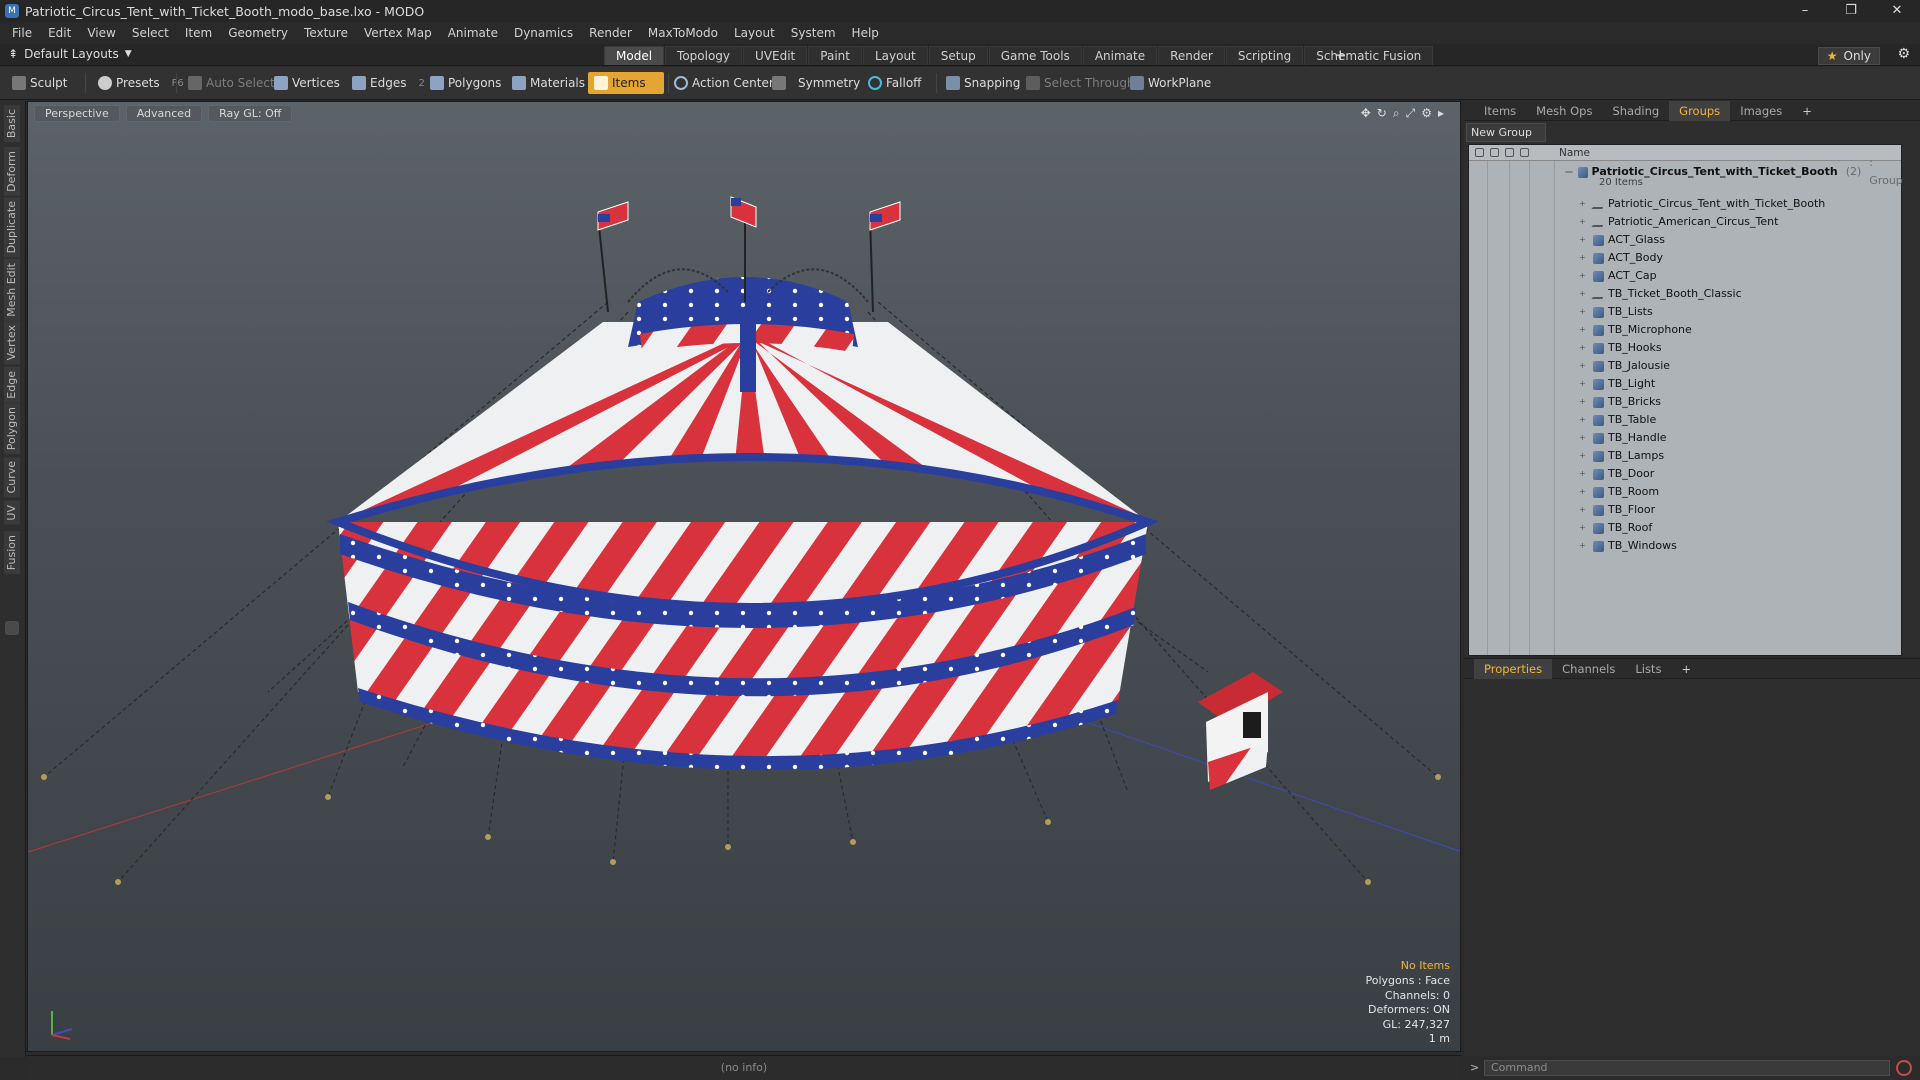 This screenshot has height=1080, width=1920. Describe the element at coordinates (70, 54) in the screenshot. I see `layouts-dropdown: ⇞ Default Layouts ▼` at that location.